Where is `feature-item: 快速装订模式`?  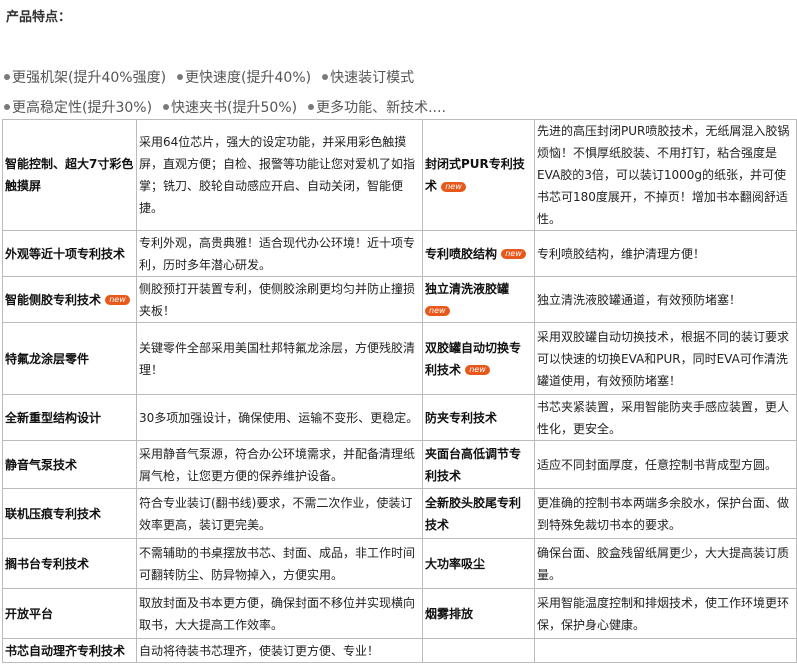 feature-item: 快速装订模式 is located at coordinates (368, 77).